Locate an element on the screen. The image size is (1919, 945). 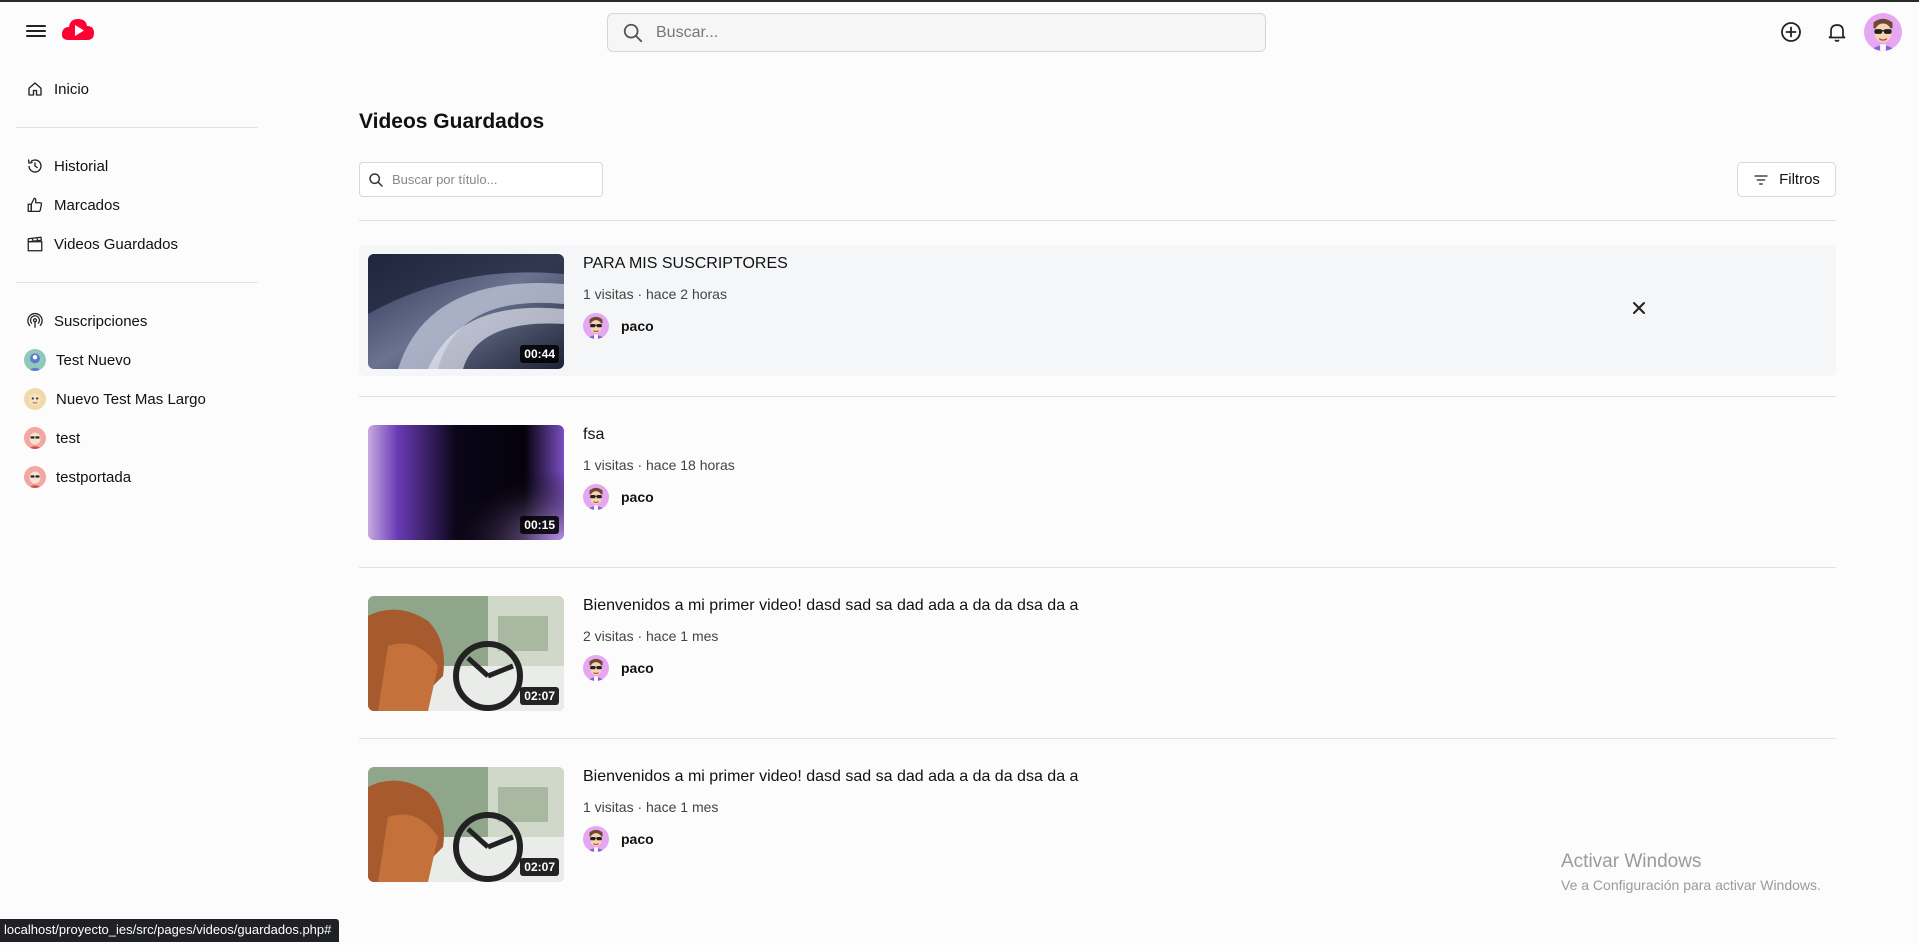
hamburger-menu-icon is located at coordinates (36, 31).